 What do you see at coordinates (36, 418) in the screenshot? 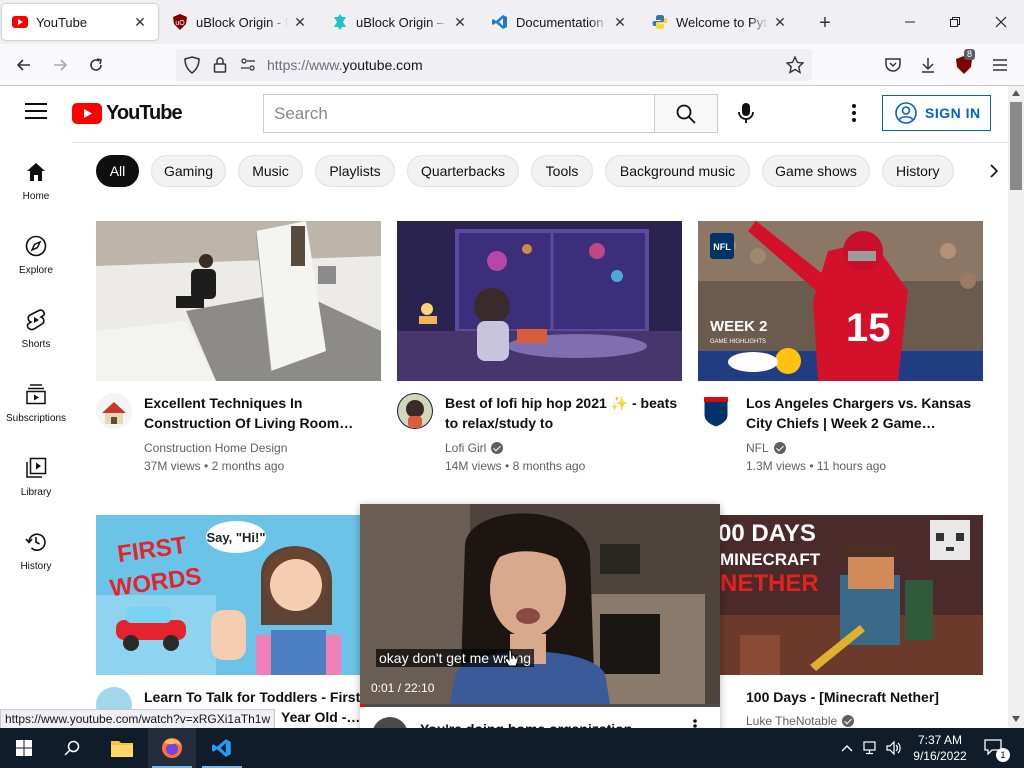
I see `rail-label: Subscriptions` at bounding box center [36, 418].